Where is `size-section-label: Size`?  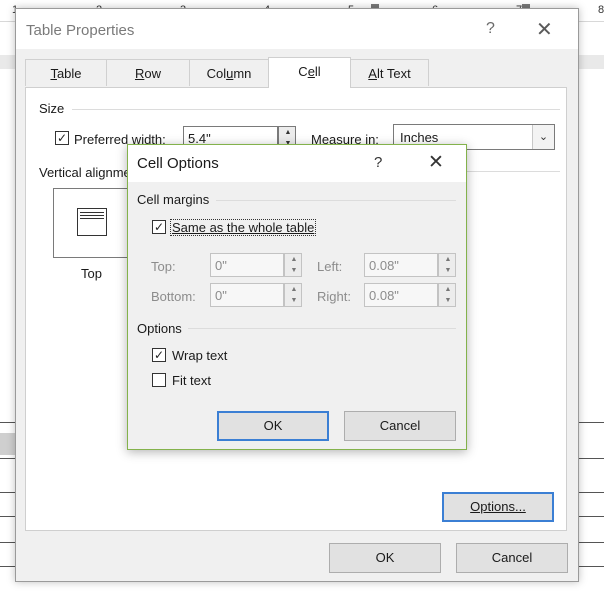 size-section-label: Size is located at coordinates (52, 108).